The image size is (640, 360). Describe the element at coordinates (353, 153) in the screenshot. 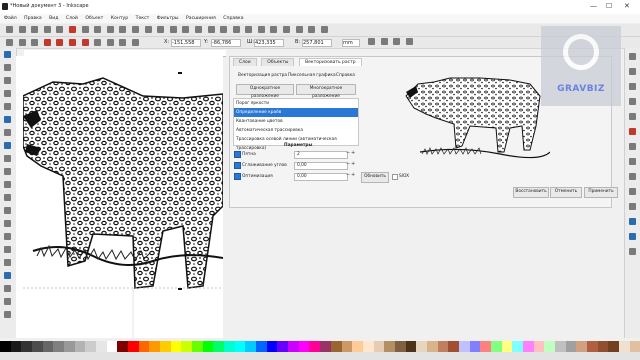

I see `speckles-plus-button: +` at that location.